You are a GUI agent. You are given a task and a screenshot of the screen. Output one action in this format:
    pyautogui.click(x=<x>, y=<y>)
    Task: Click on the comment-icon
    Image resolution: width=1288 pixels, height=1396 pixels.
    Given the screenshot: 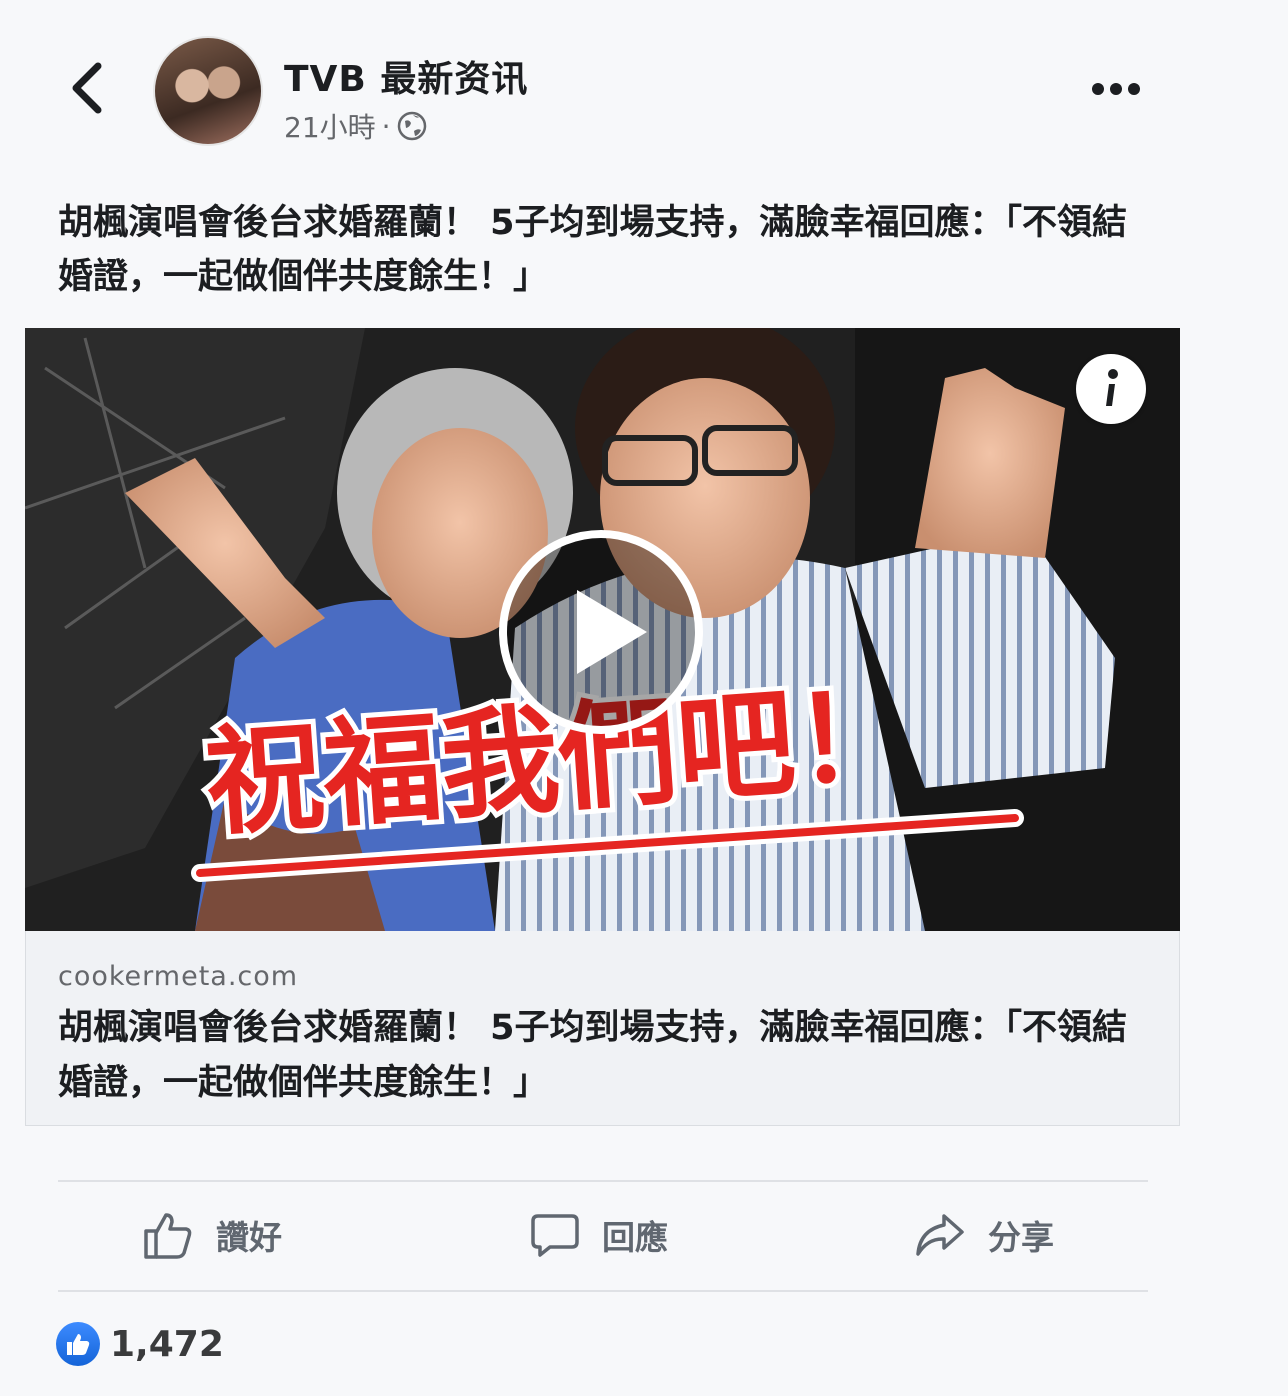 What is the action you would take?
    pyautogui.click(x=555, y=1235)
    